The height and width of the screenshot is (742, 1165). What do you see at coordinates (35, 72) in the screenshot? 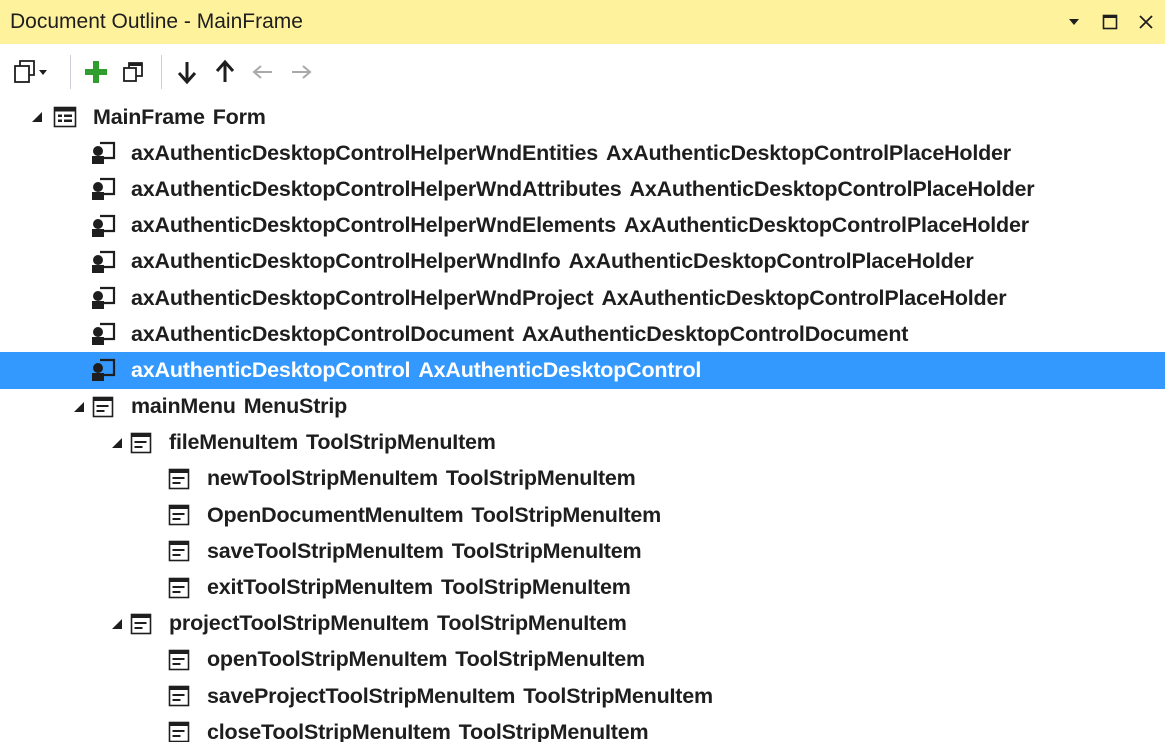
I see `select-dropdown-icon` at bounding box center [35, 72].